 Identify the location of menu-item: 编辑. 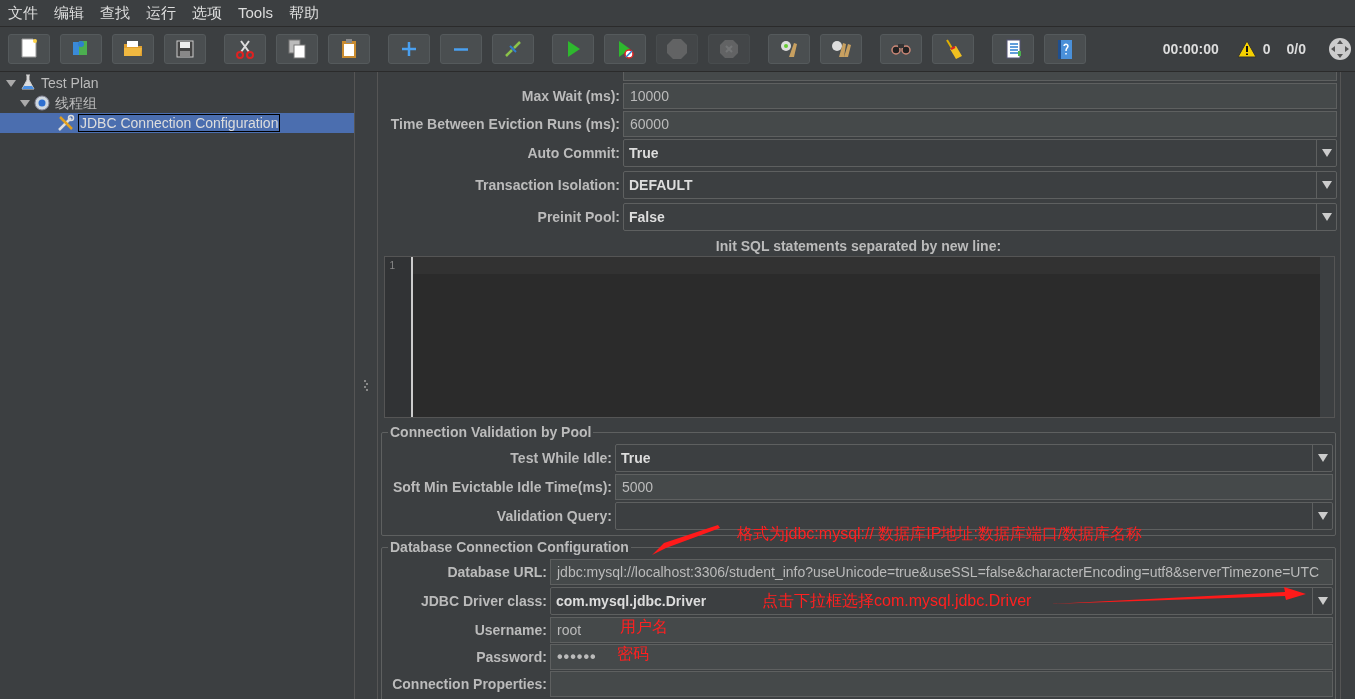
(69, 13).